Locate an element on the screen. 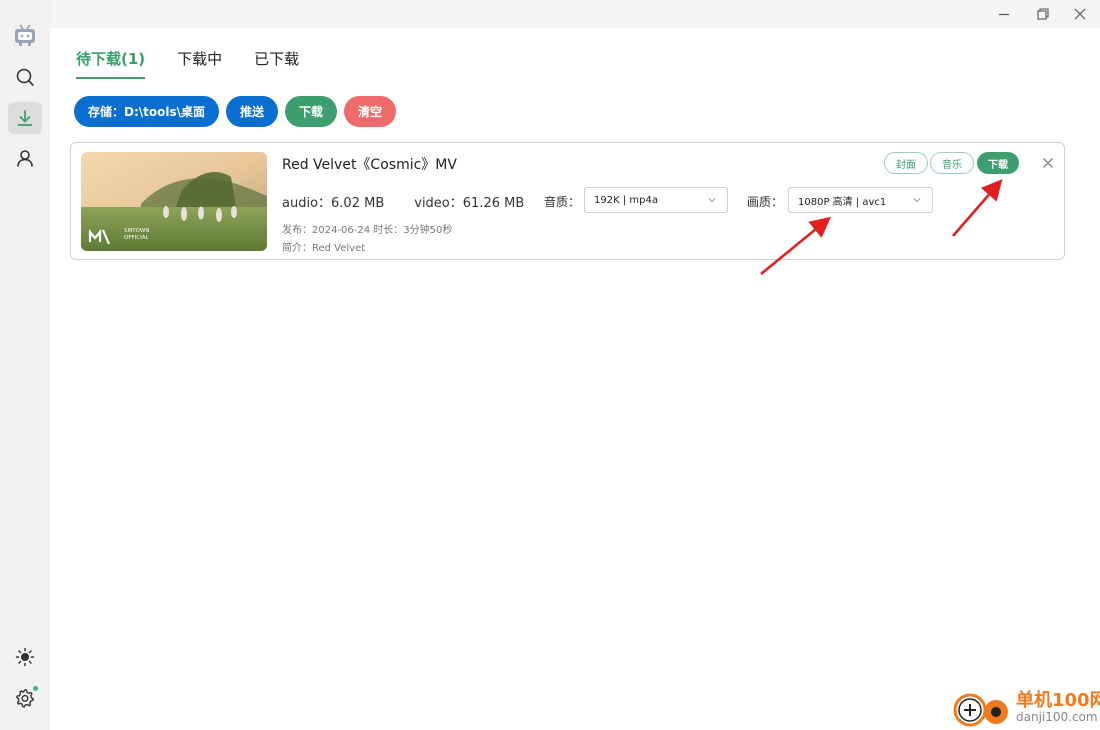  intro-info: 简介：Red Velvet is located at coordinates (324, 248).